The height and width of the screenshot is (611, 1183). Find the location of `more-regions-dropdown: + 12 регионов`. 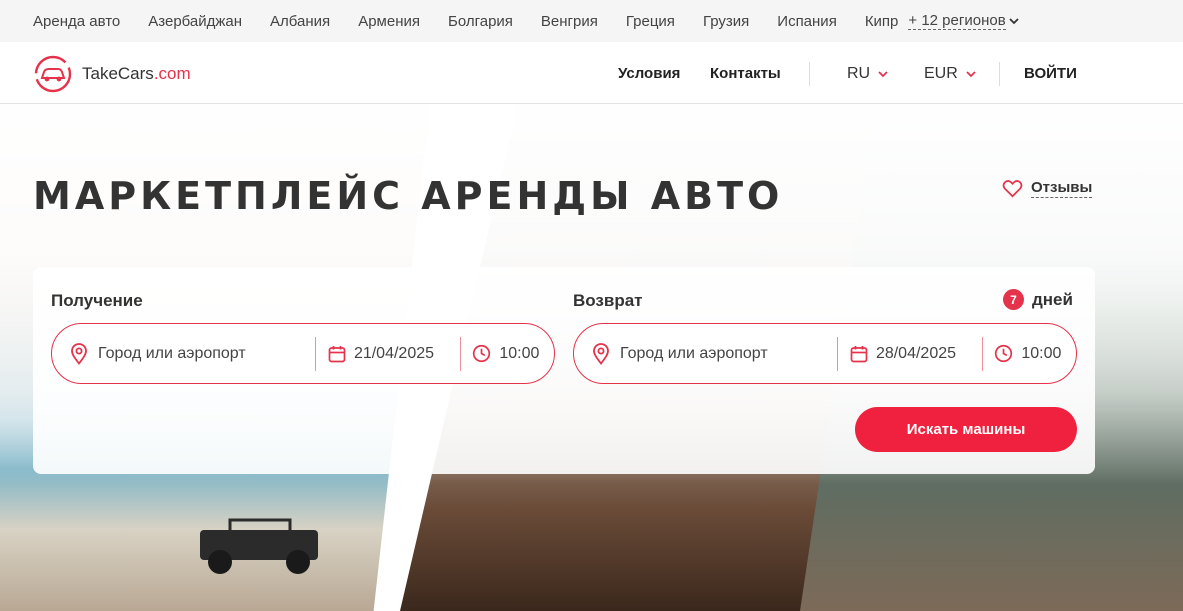

more-regions-dropdown: + 12 регионов is located at coordinates (963, 20).